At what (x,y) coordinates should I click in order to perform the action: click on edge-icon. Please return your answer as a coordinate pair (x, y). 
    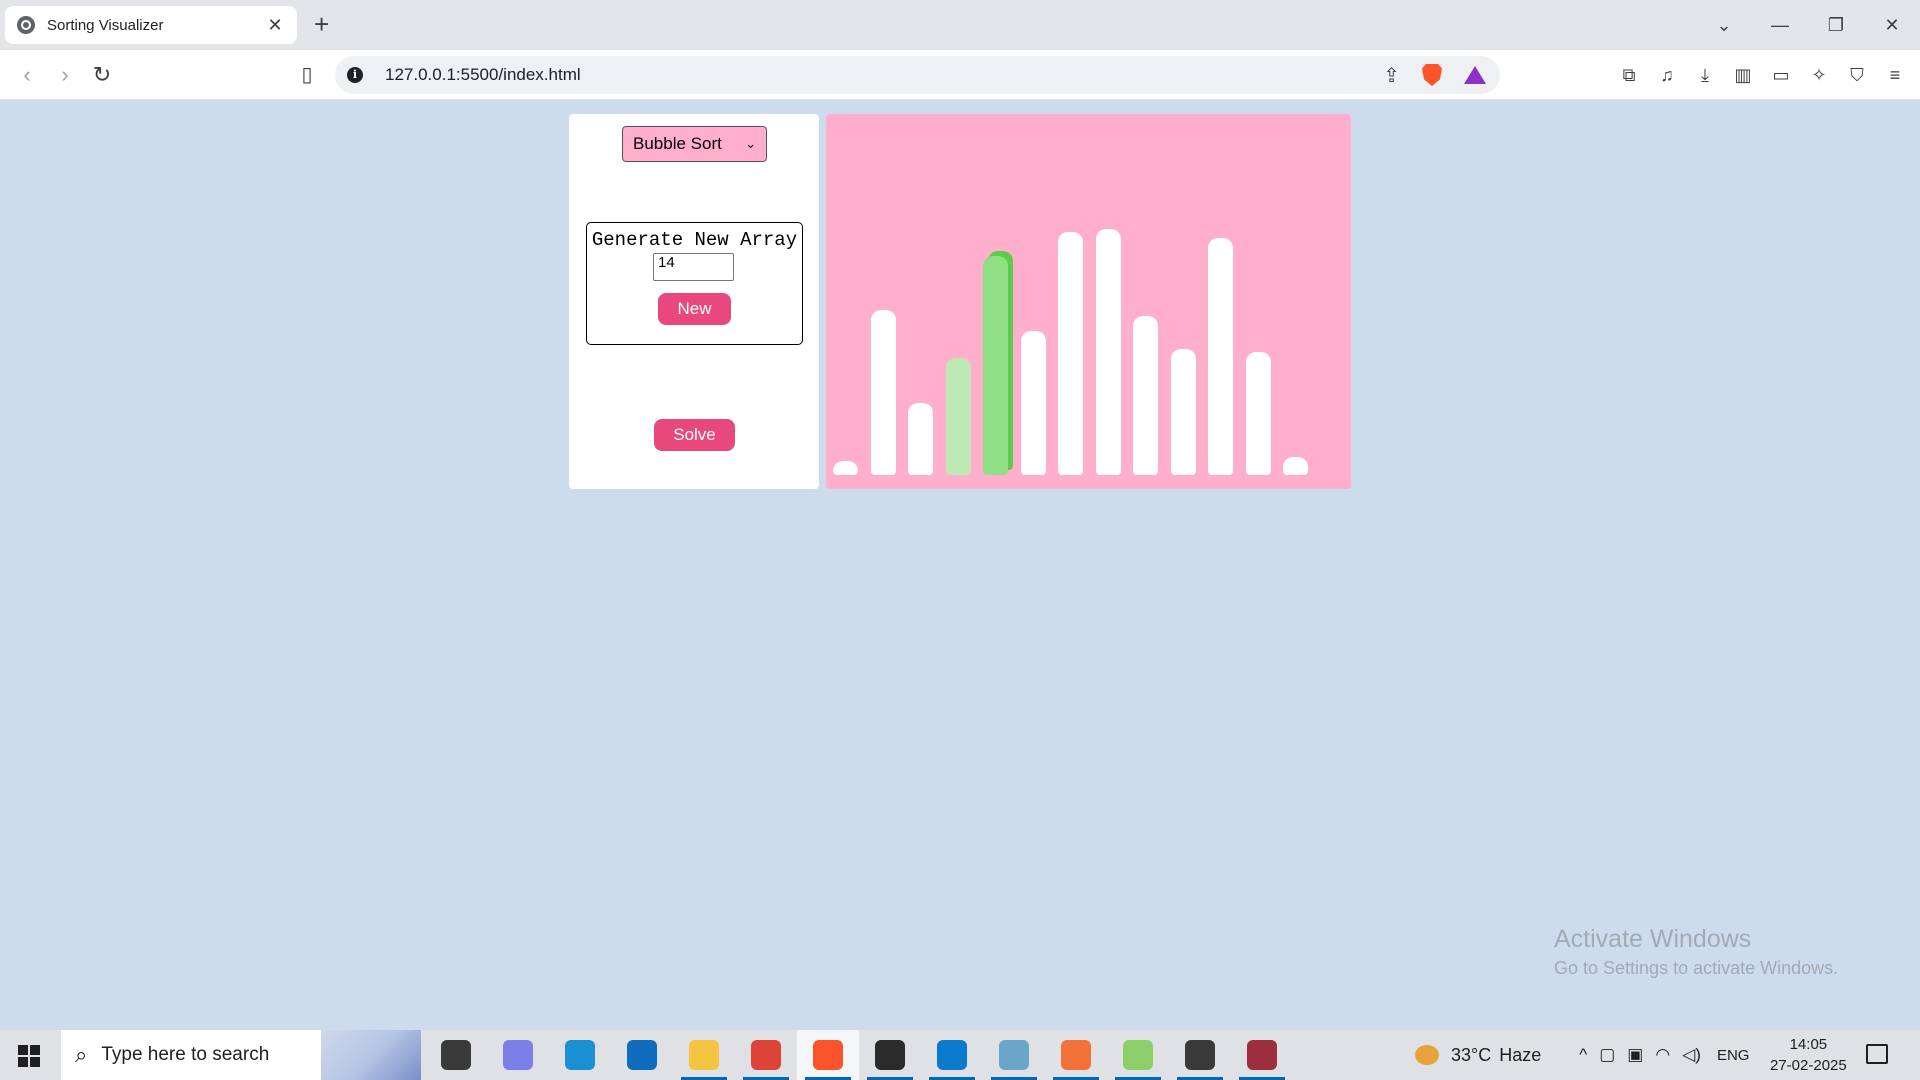
    Looking at the image, I should click on (580, 1055).